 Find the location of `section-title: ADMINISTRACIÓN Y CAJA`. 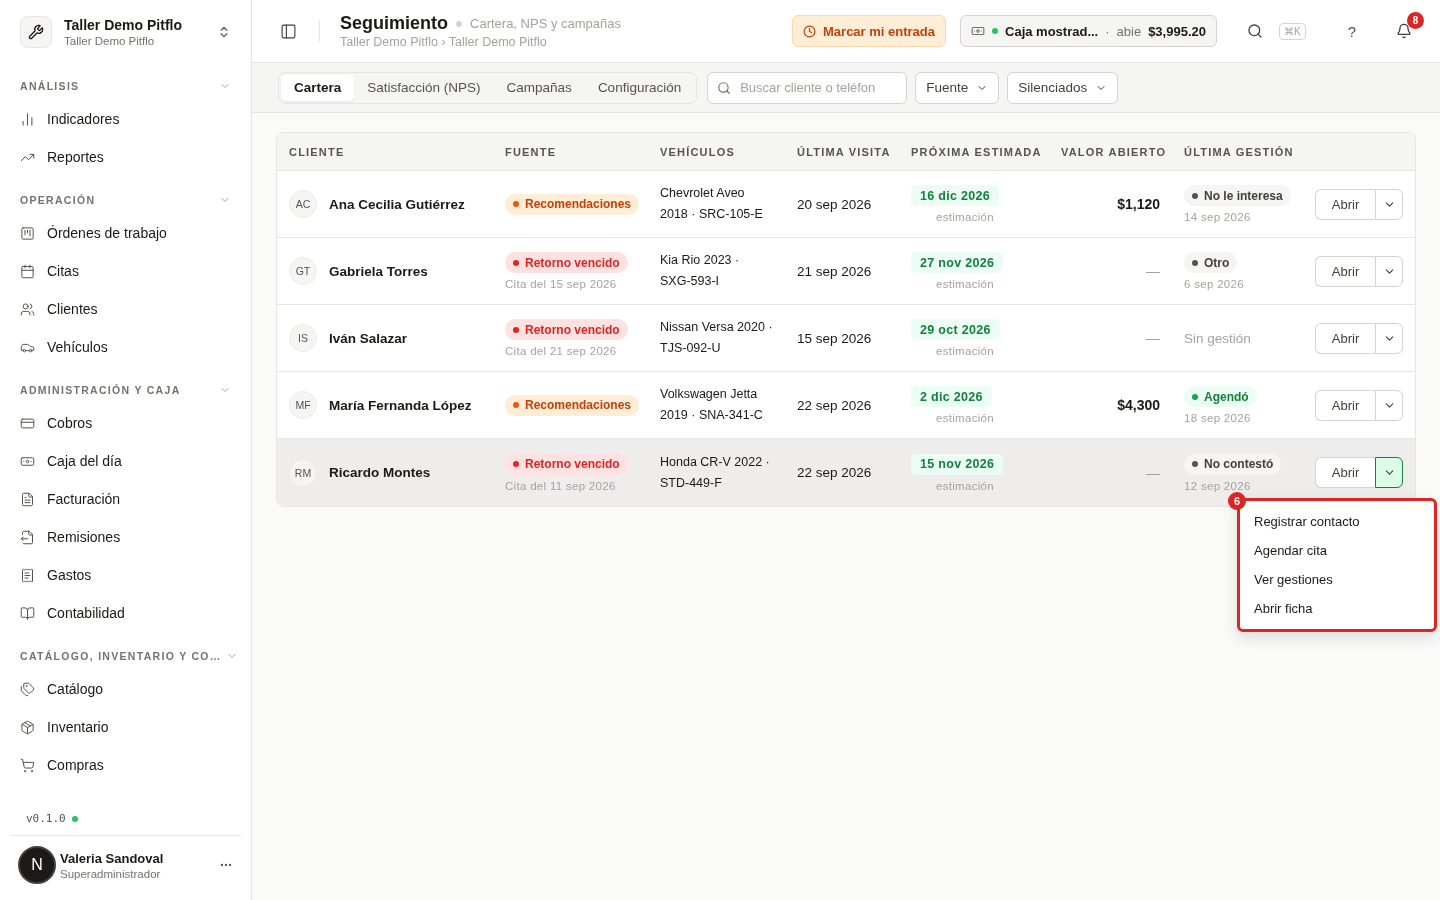

section-title: ADMINISTRACIÓN Y CAJA is located at coordinates (100, 390).